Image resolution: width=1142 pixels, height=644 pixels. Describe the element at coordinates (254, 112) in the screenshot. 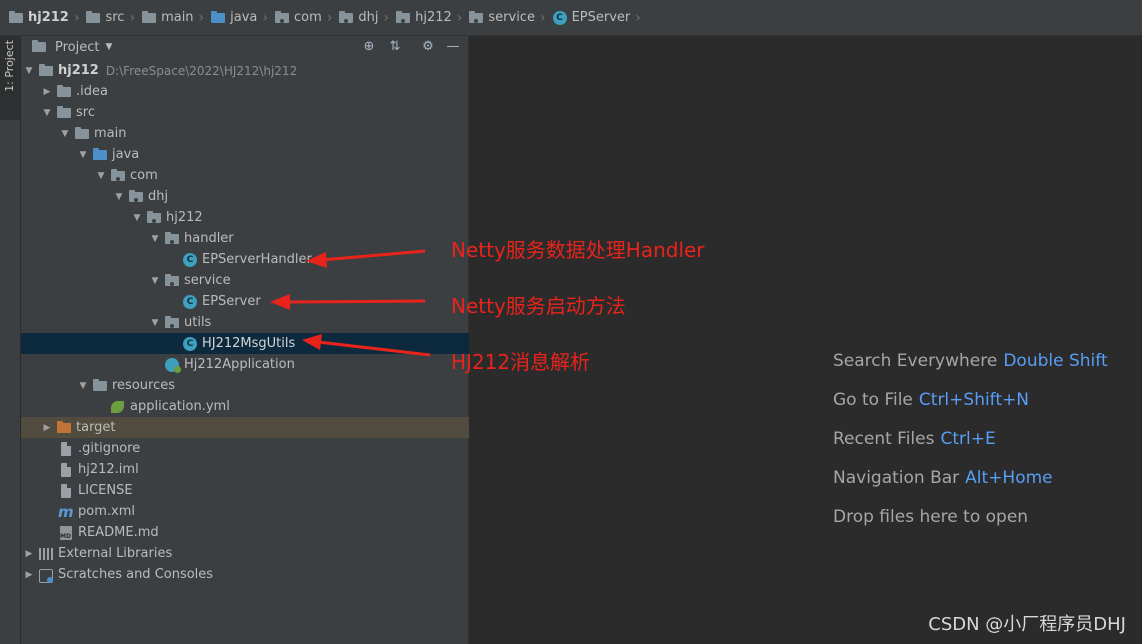

I see `tree-item-src: ▼ src` at that location.